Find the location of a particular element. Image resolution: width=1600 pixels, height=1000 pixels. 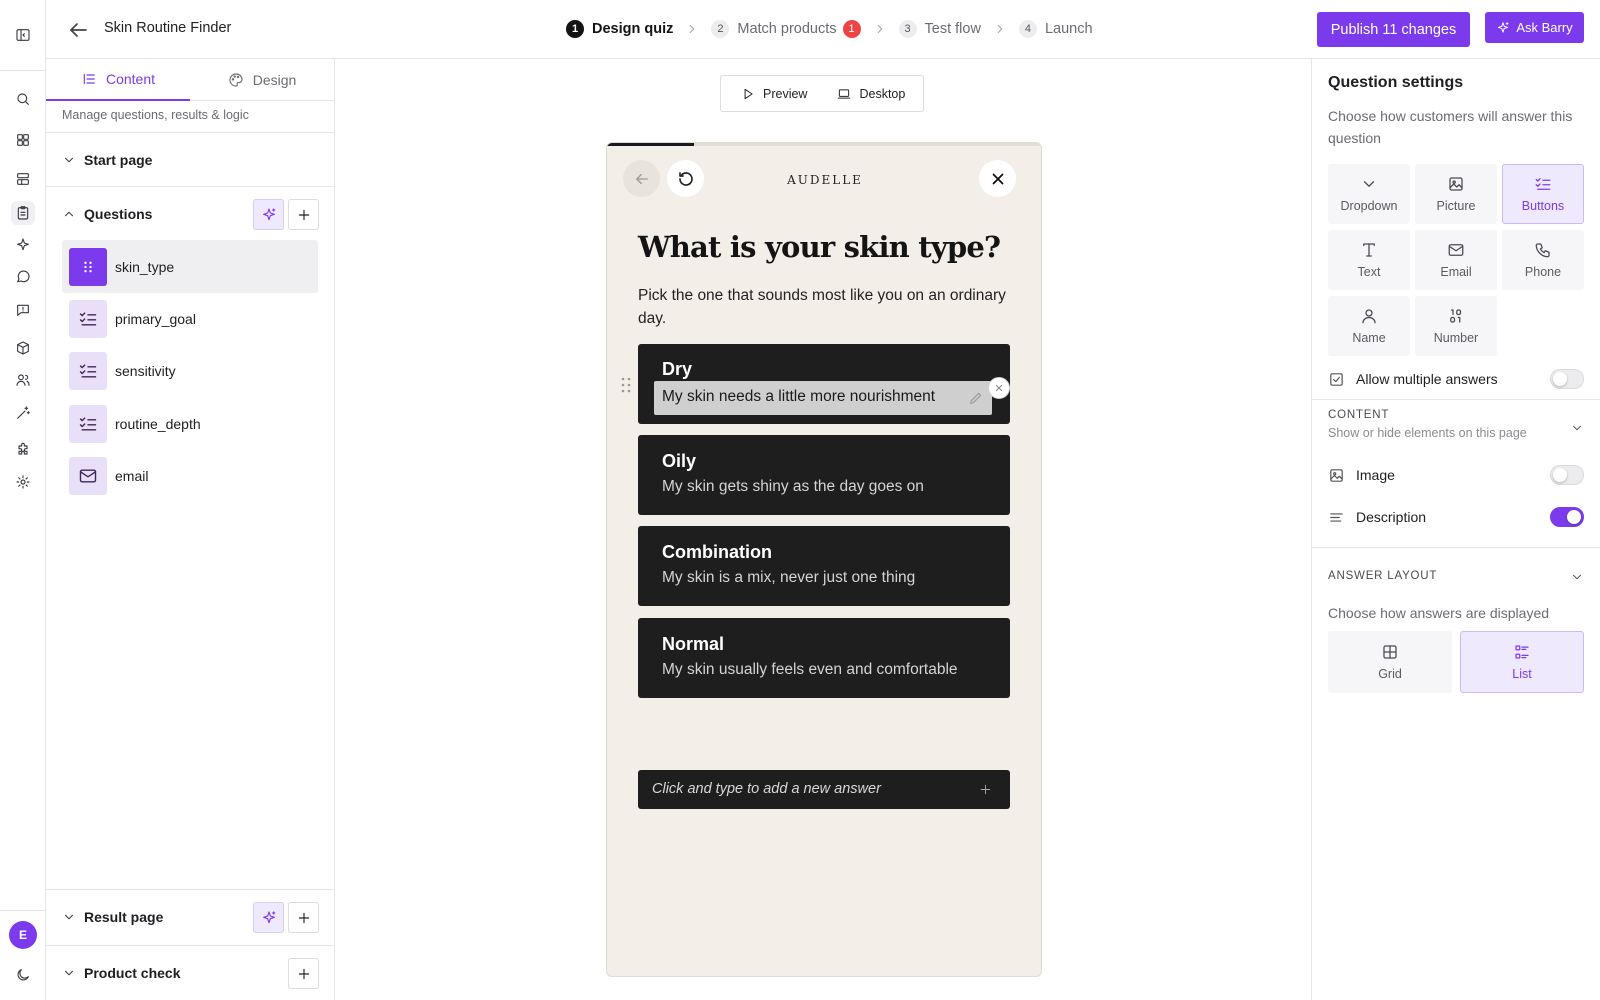

question-label: skin_type is located at coordinates (145, 266).